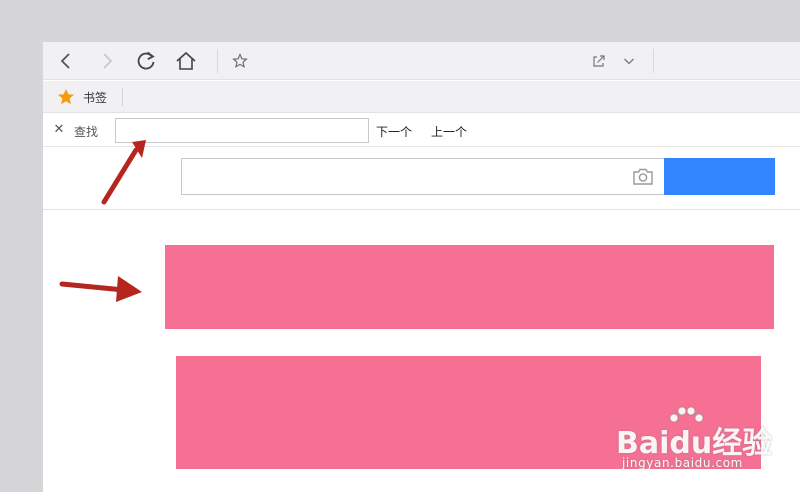  What do you see at coordinates (59, 129) in the screenshot?
I see `find-close-button: ✕` at bounding box center [59, 129].